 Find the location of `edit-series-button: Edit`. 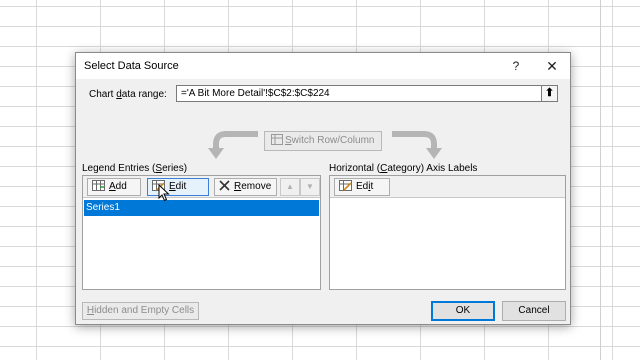

edit-series-button: Edit is located at coordinates (178, 187).